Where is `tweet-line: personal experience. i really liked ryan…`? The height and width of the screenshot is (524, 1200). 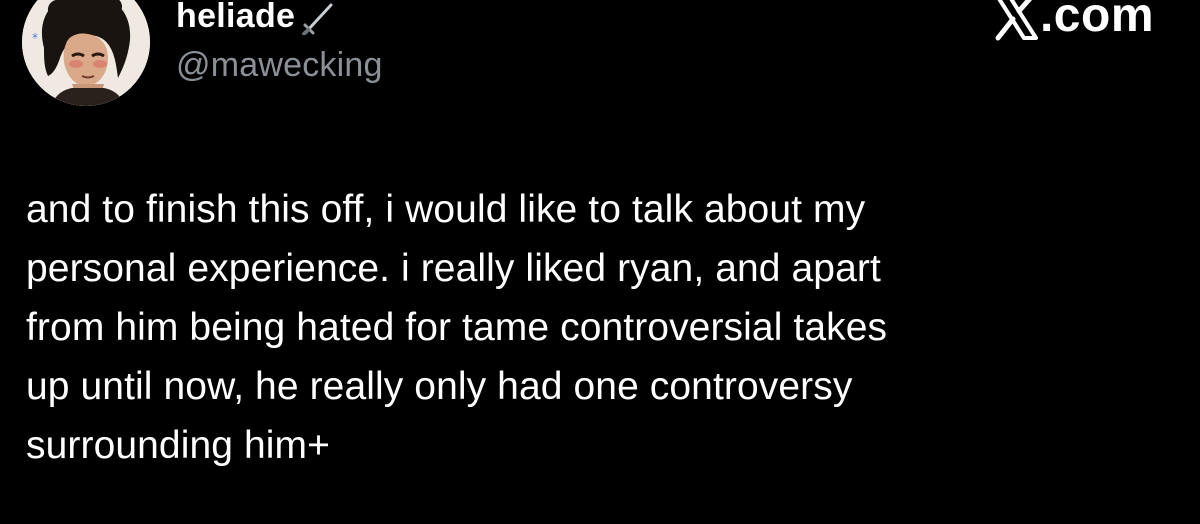
tweet-line: personal experience. i really liked ryan… is located at coordinates (453, 268).